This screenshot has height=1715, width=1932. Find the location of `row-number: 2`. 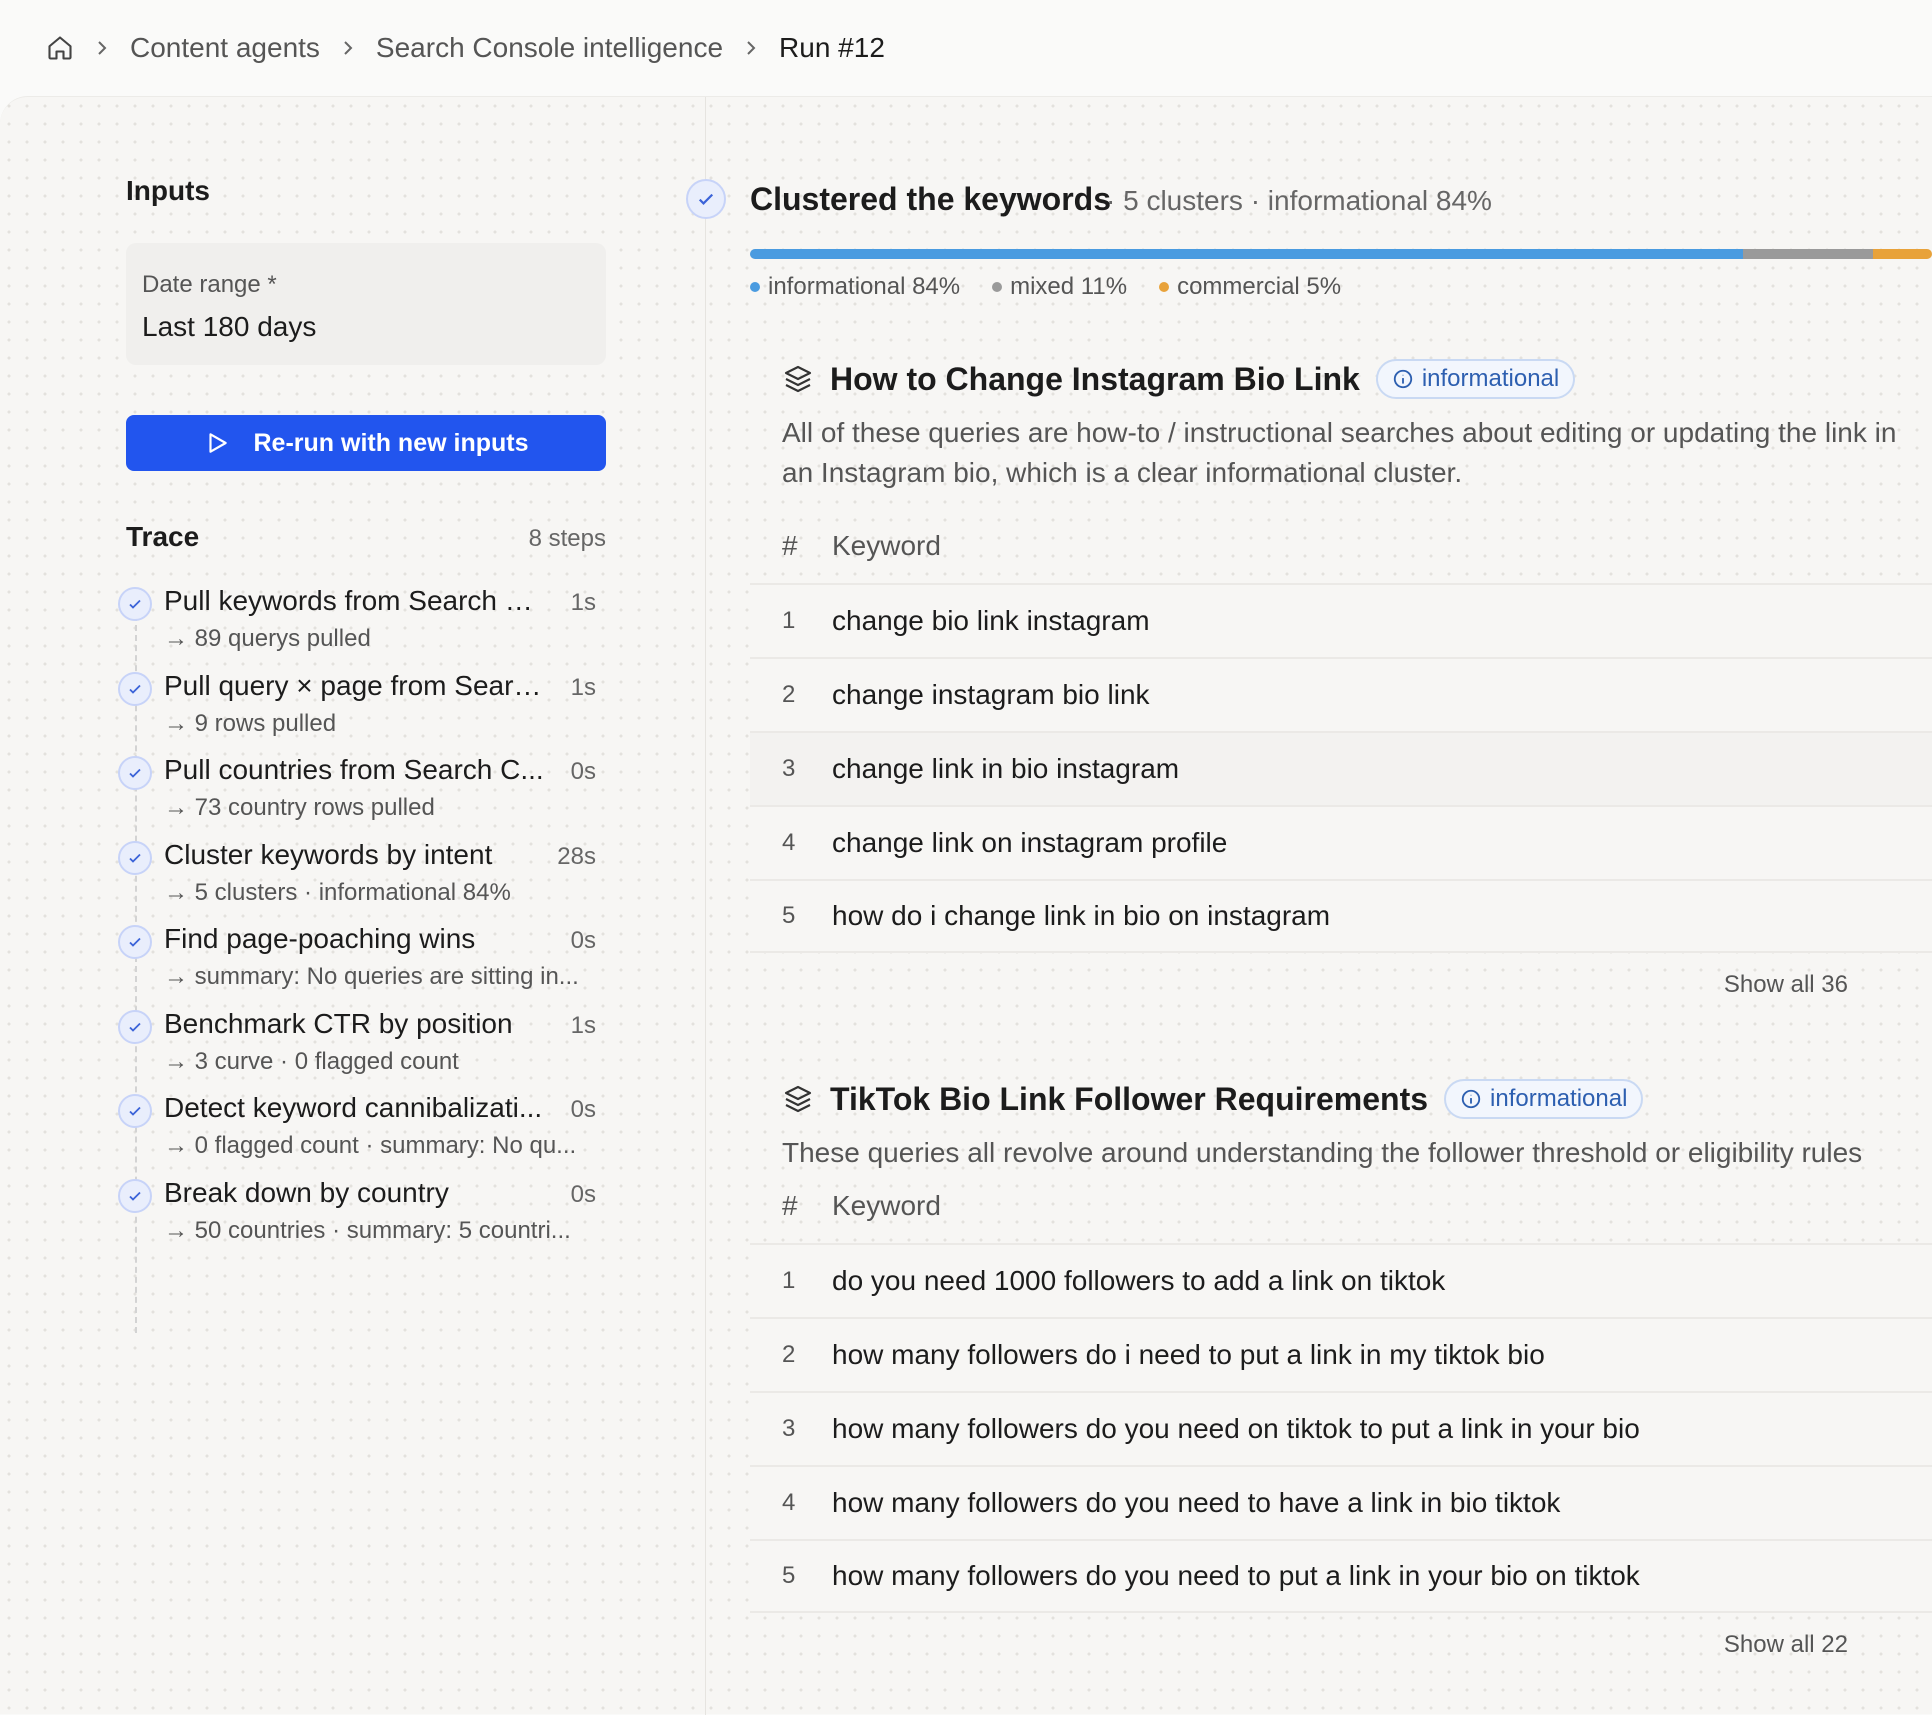

row-number: 2 is located at coordinates (789, 694).